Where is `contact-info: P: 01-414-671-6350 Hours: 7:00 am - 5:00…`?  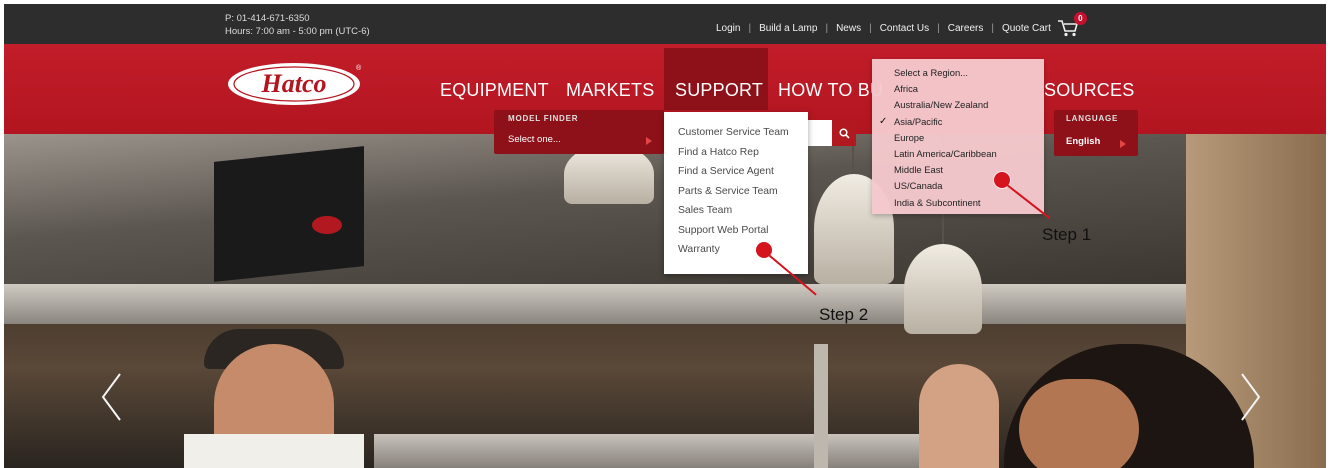
contact-info: P: 01-414-671-6350 Hours: 7:00 am - 5:00… is located at coordinates (297, 25).